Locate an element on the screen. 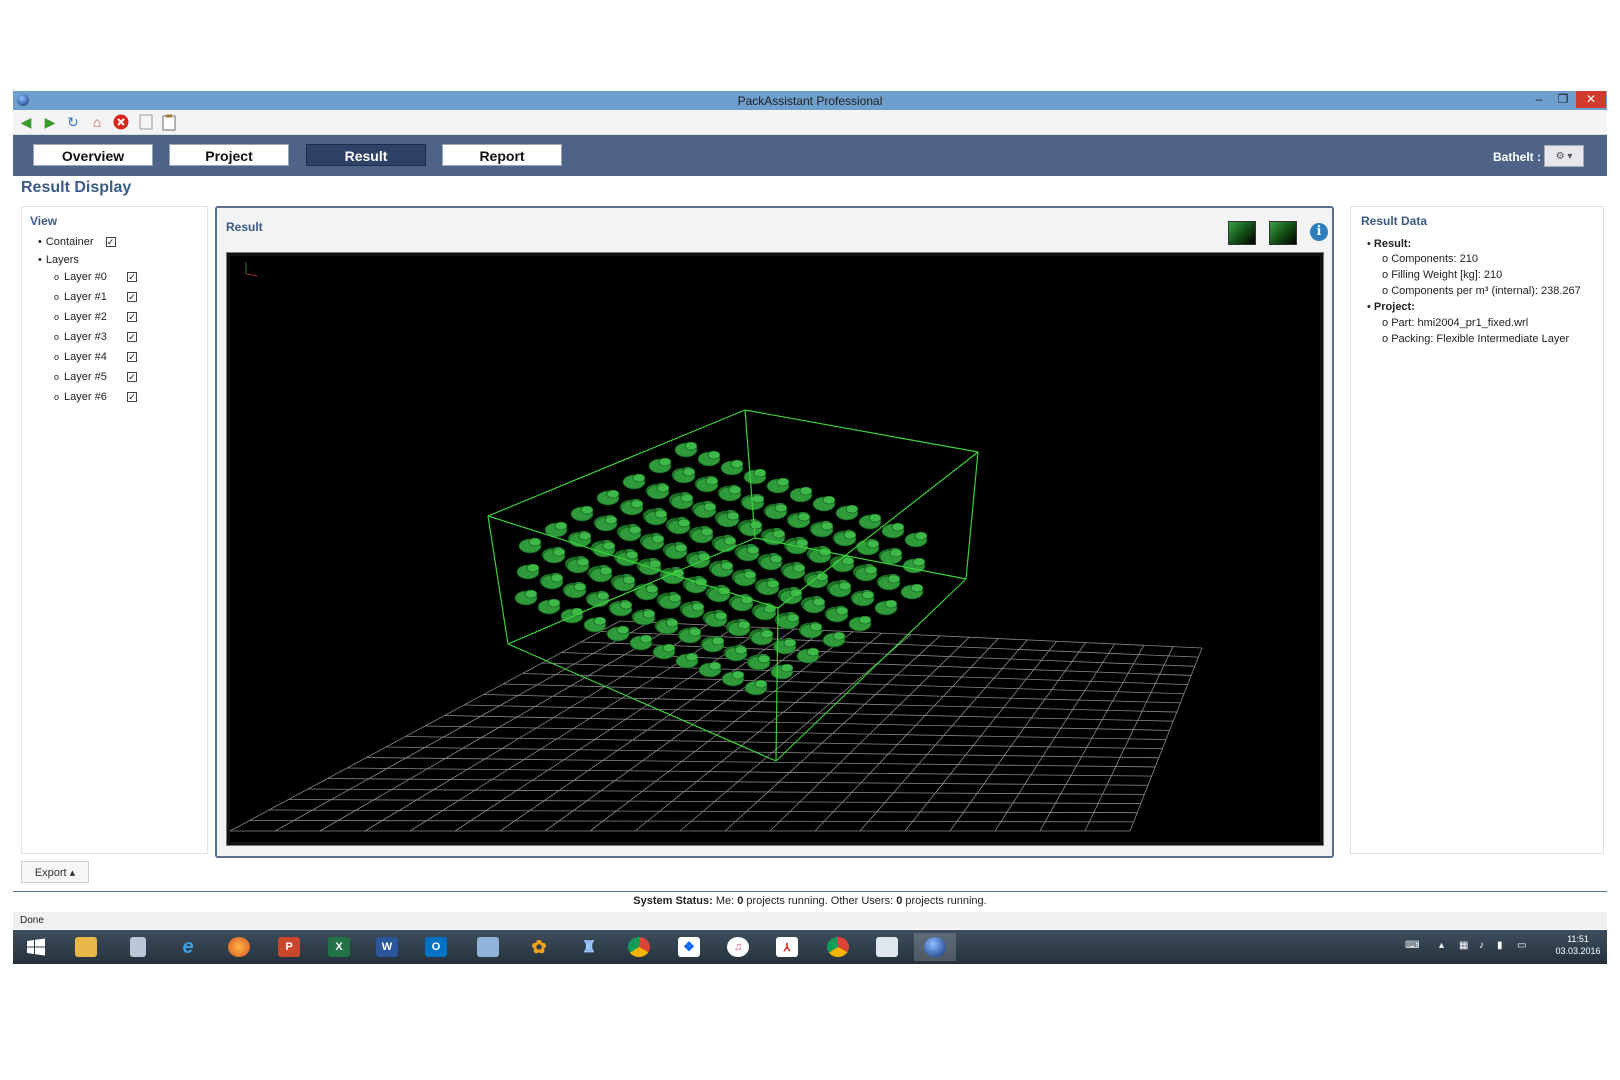 The height and width of the screenshot is (1080, 1620). components-line: o Components: 210 is located at coordinates (1430, 259).